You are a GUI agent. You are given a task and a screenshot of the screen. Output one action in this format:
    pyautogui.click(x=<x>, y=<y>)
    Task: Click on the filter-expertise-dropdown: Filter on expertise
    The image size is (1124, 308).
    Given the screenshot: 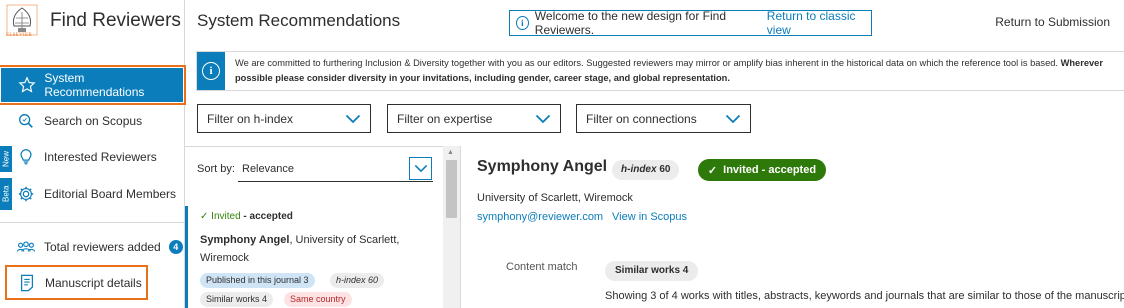 What is the action you would take?
    pyautogui.click(x=474, y=118)
    